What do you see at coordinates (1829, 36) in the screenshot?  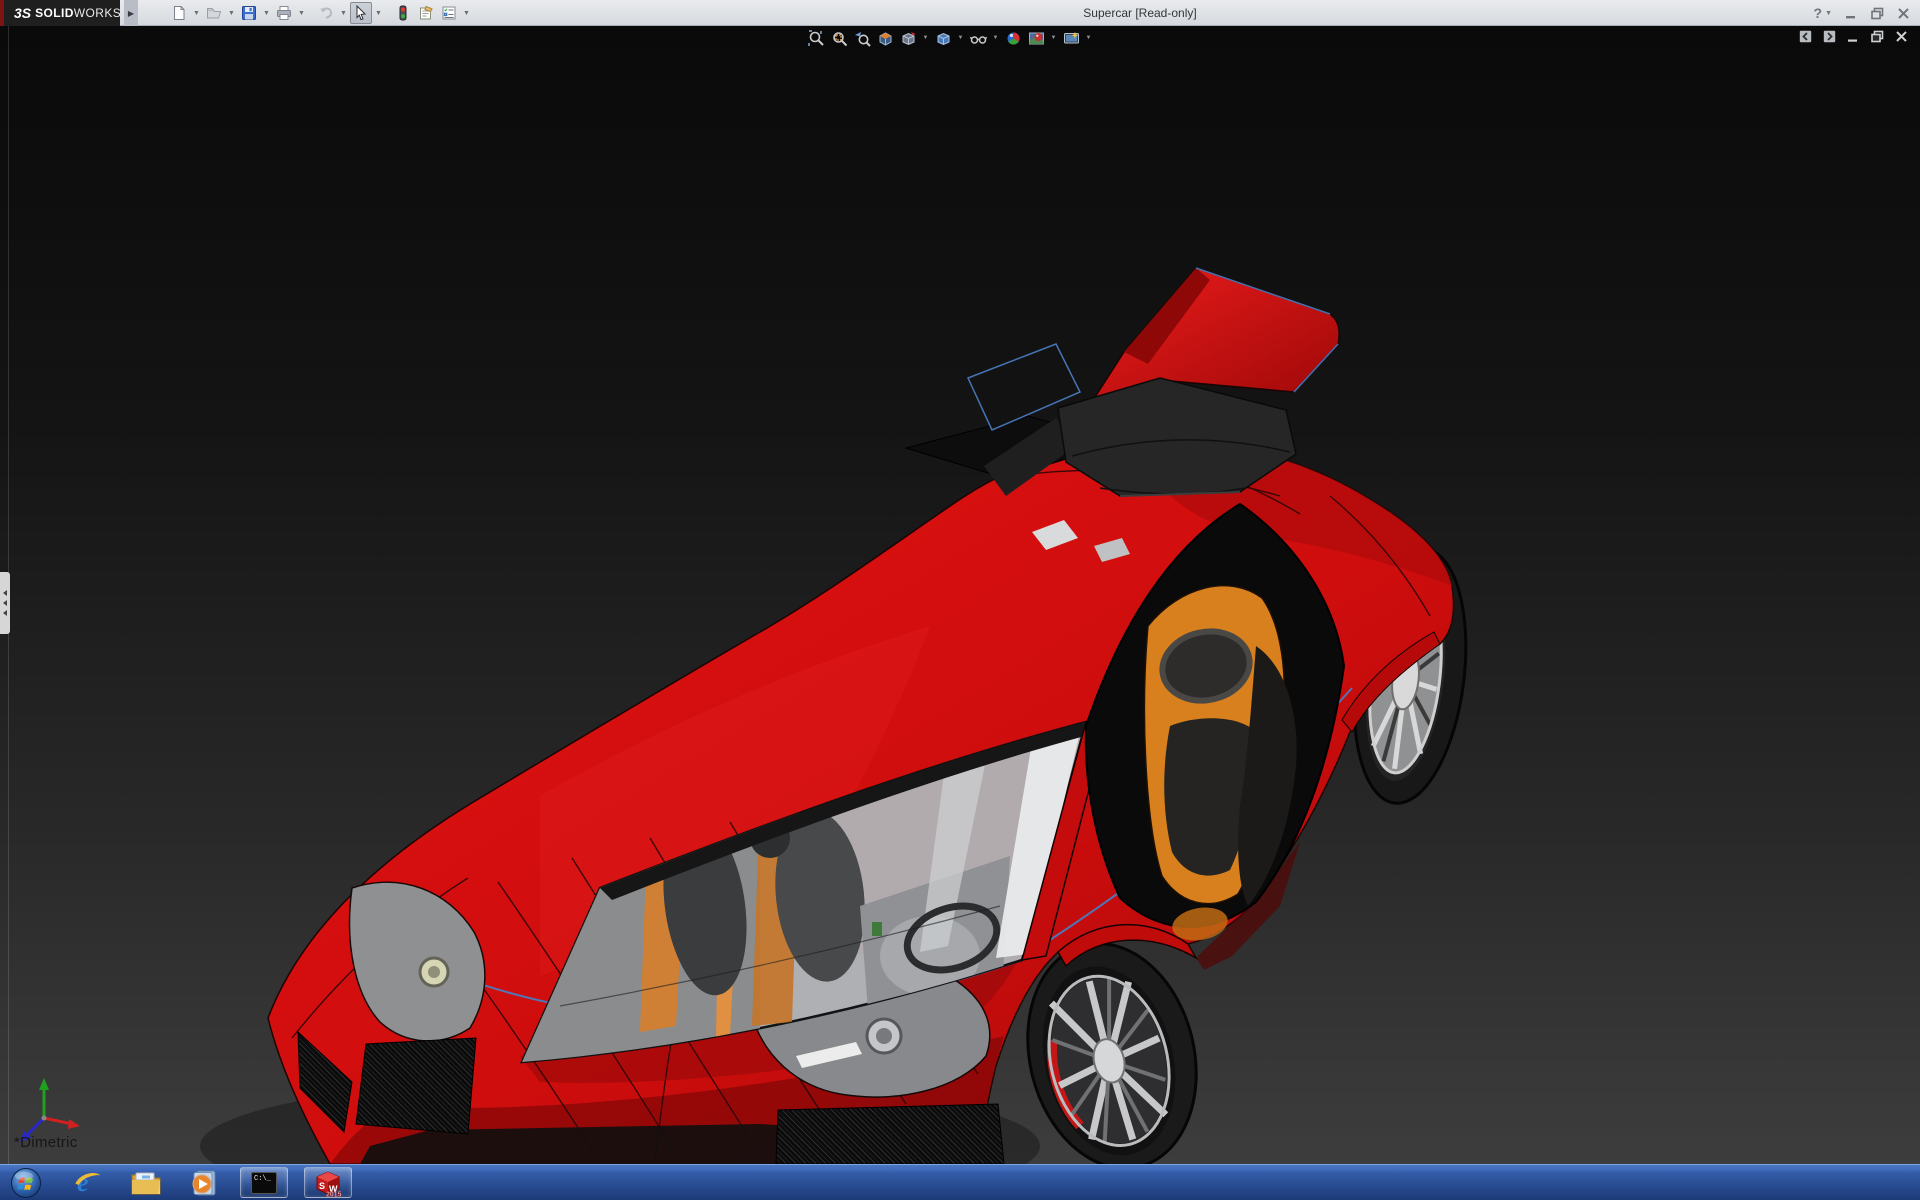 I see `expand-right-pane-button` at bounding box center [1829, 36].